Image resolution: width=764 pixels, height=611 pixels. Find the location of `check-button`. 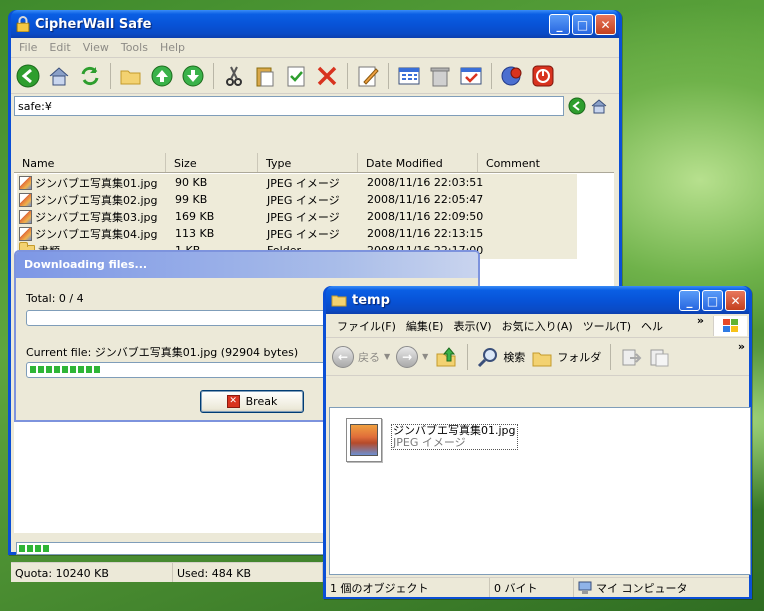

check-button is located at coordinates (296, 76).